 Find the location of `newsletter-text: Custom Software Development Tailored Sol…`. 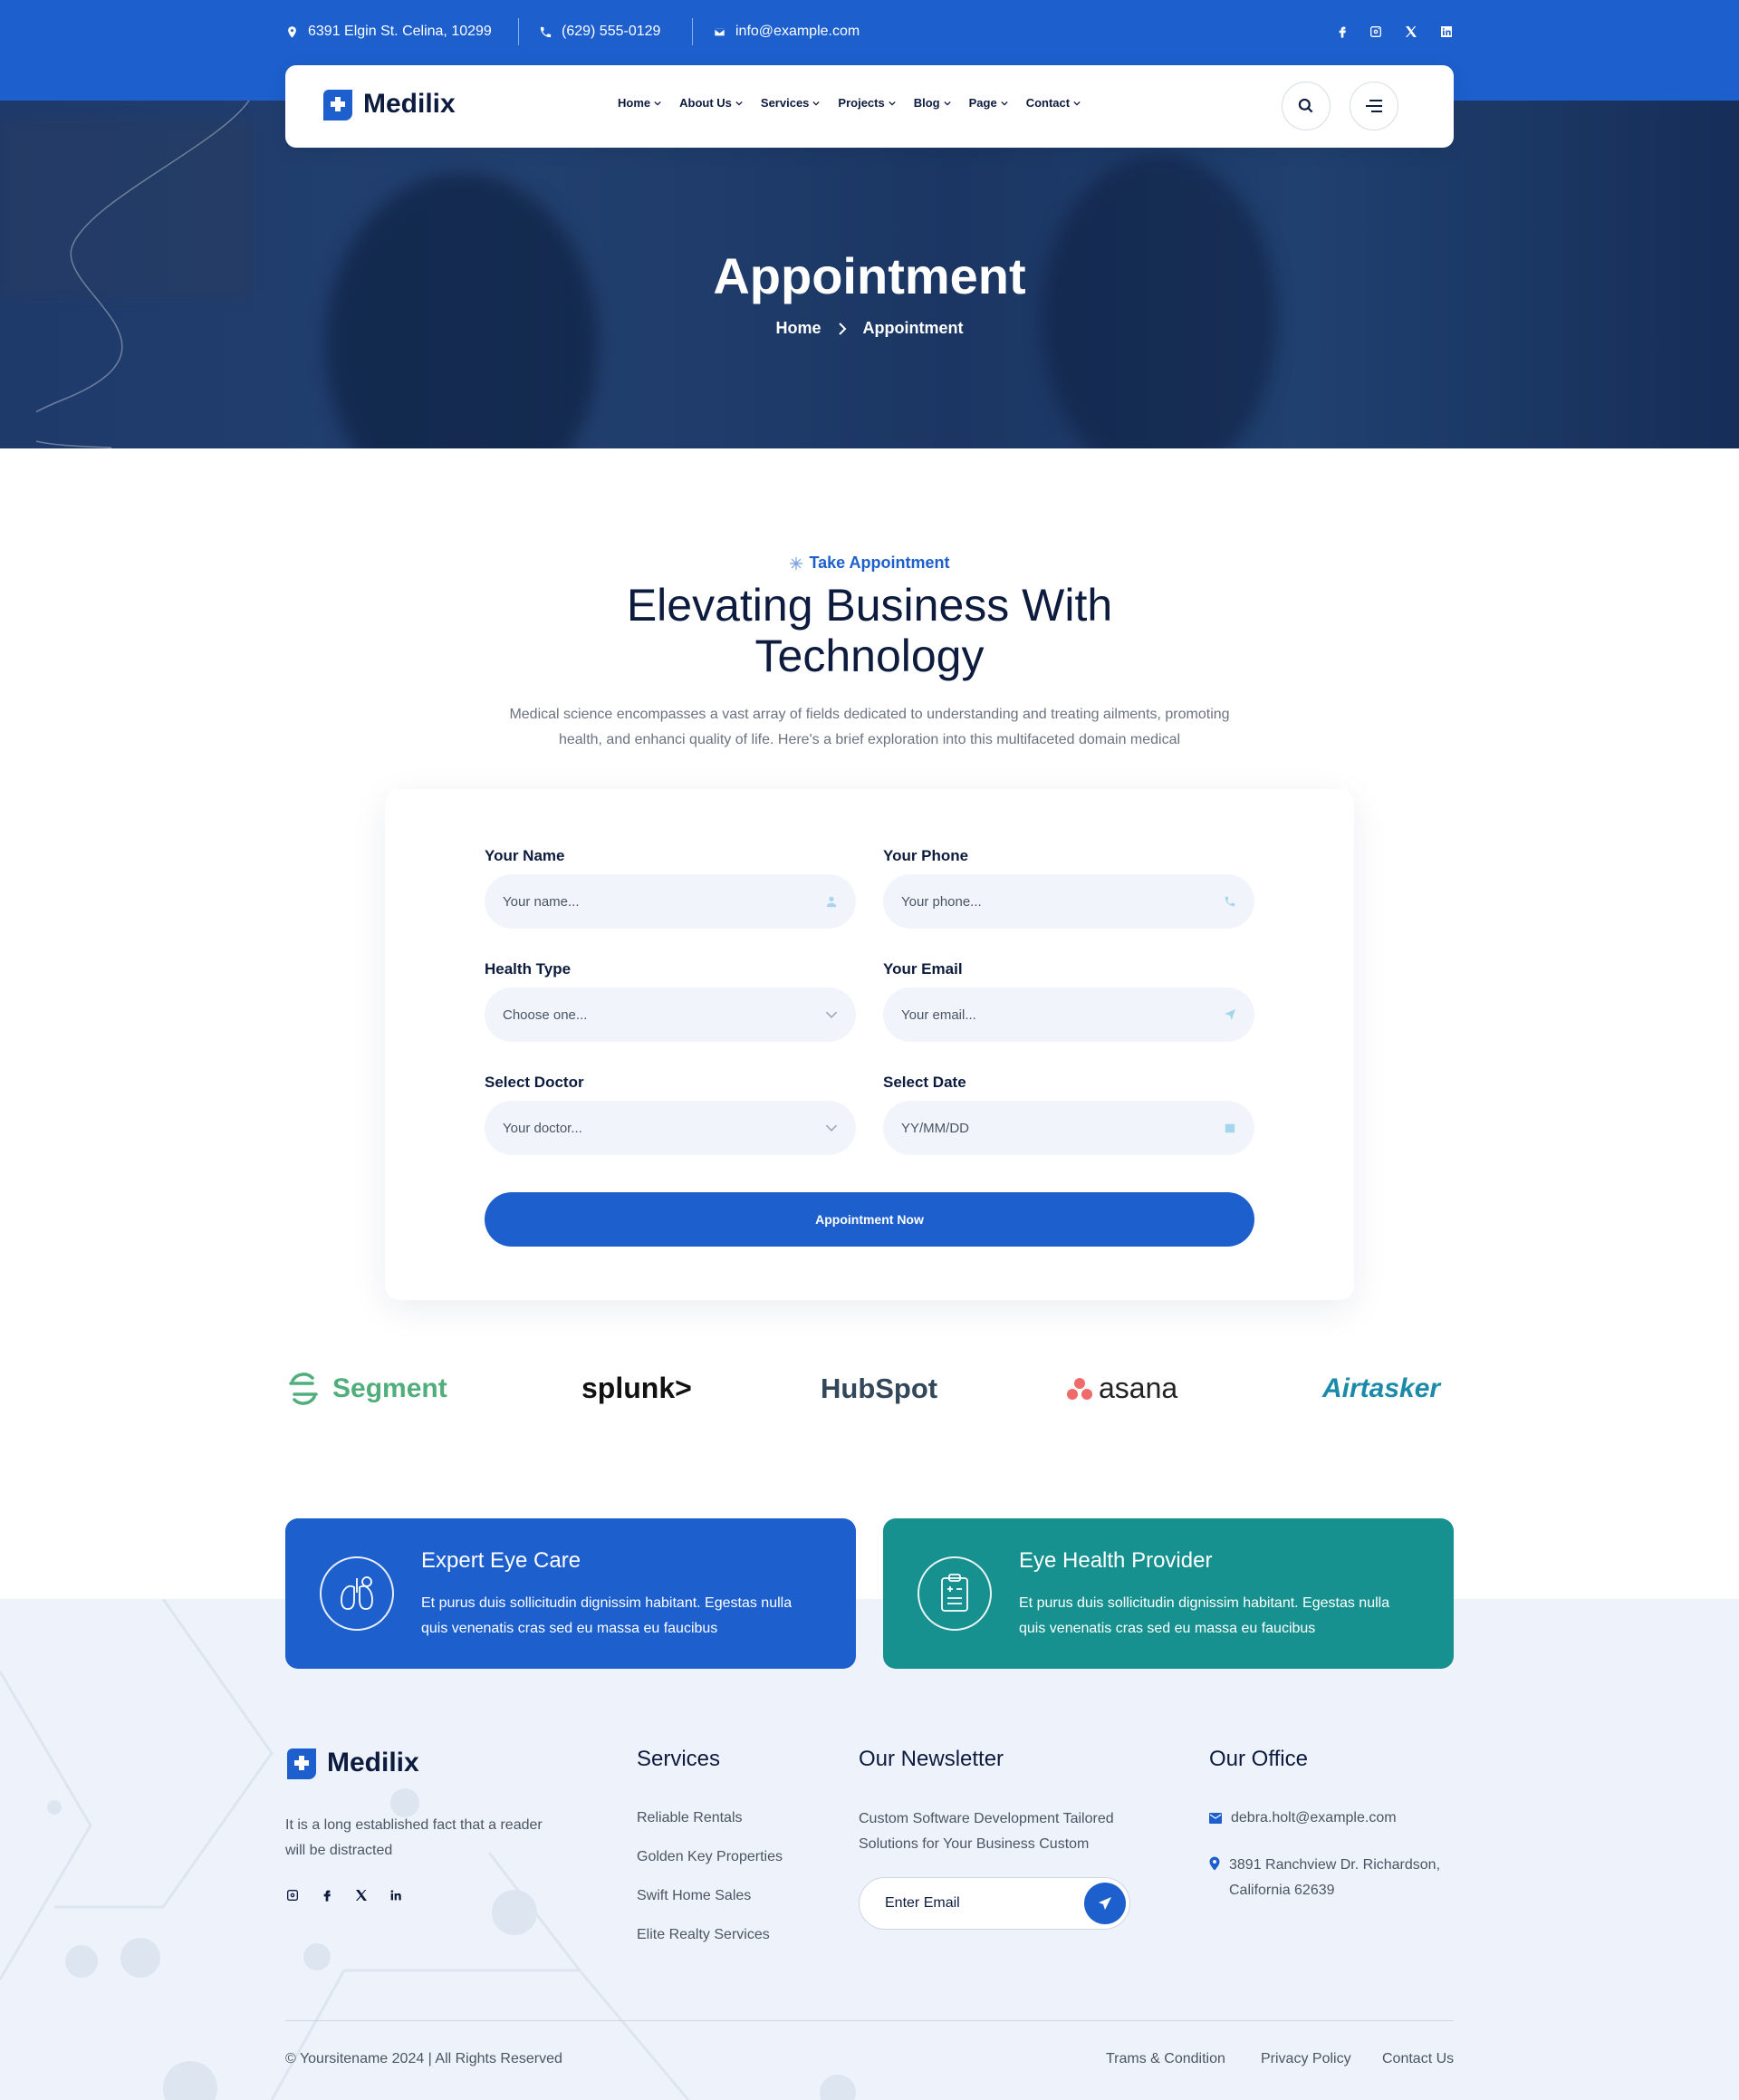

newsletter-text: Custom Software Development Tailored Sol… is located at coordinates (987, 1831).